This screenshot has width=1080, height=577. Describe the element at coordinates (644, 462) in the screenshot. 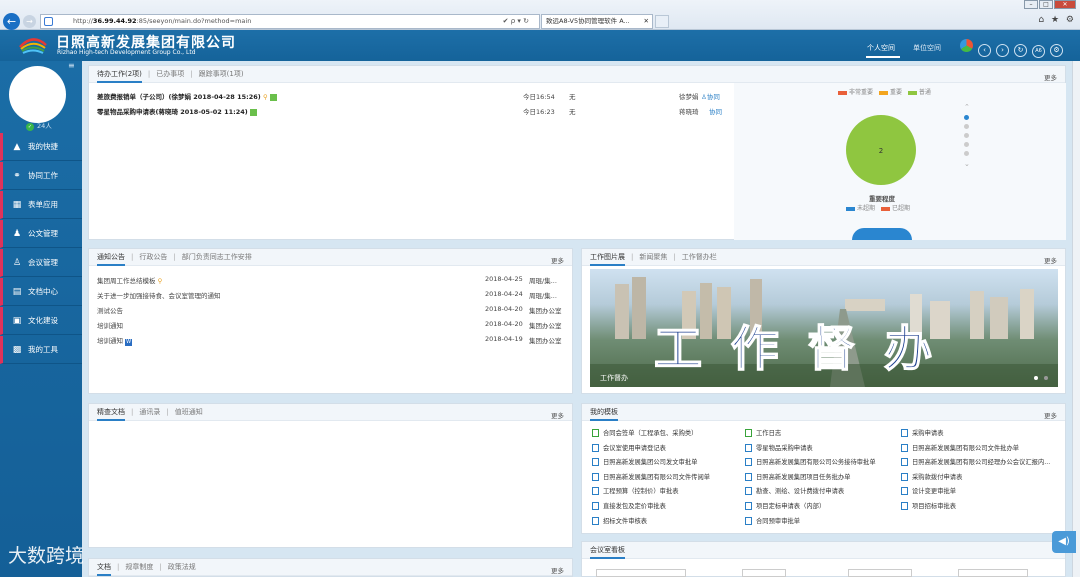

I see `template-item: 日照高新发展集团公司发文审批单` at that location.